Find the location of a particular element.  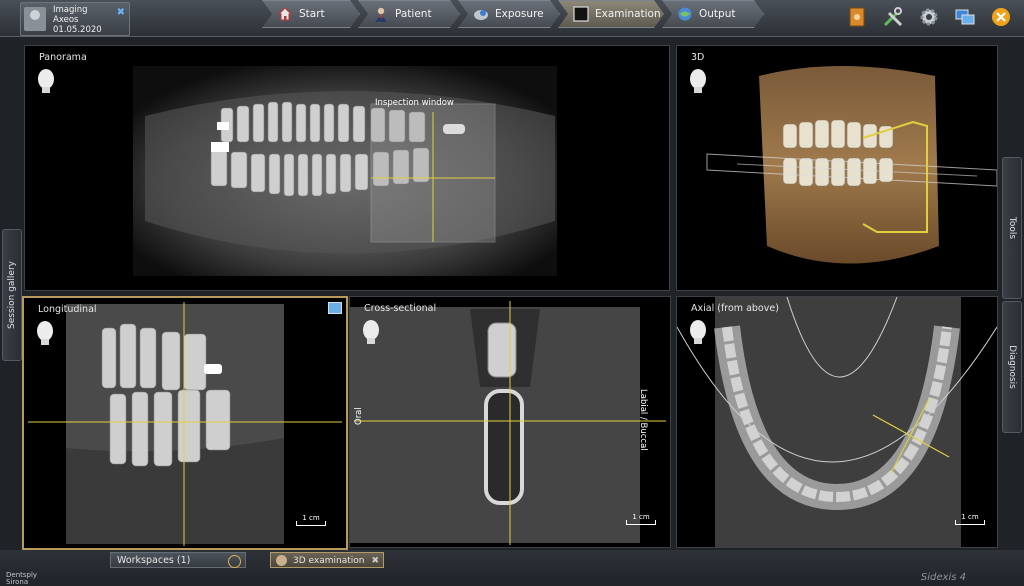

step-examination: Examination is located at coordinates (611, 14).